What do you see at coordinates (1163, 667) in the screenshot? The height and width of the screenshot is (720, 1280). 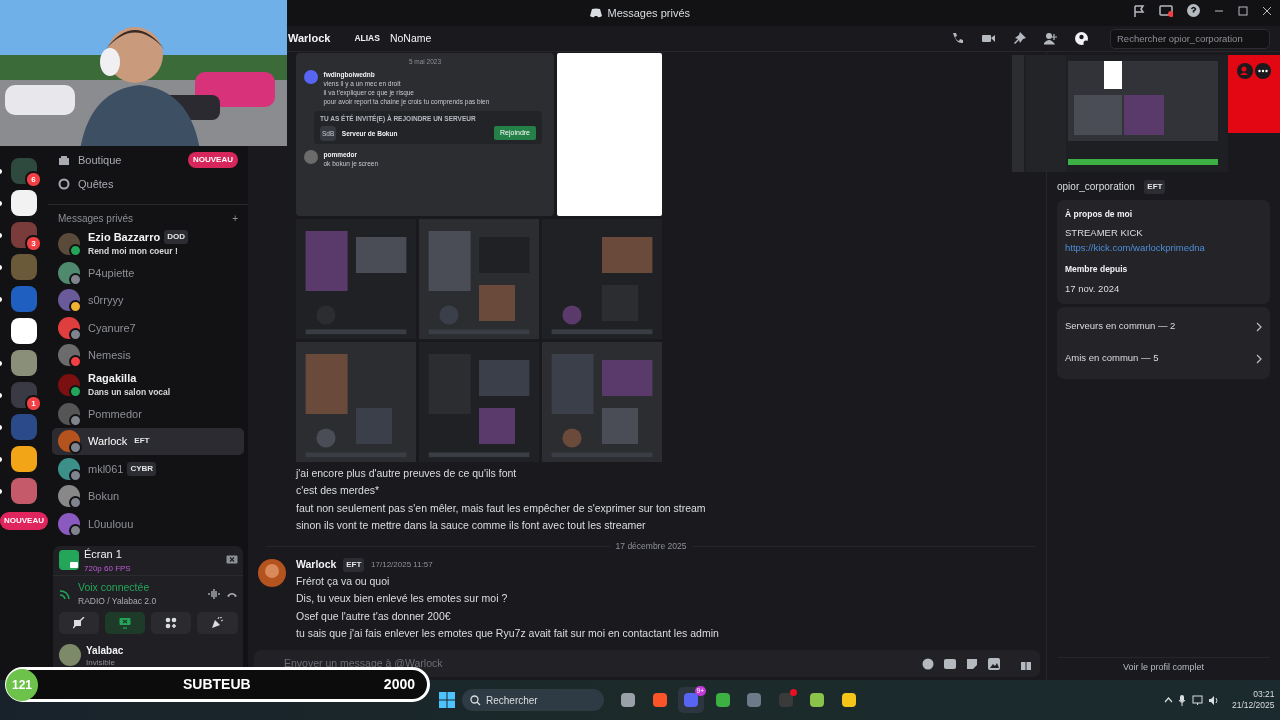 I see `view-profile-button: Voir le profil complet` at bounding box center [1163, 667].